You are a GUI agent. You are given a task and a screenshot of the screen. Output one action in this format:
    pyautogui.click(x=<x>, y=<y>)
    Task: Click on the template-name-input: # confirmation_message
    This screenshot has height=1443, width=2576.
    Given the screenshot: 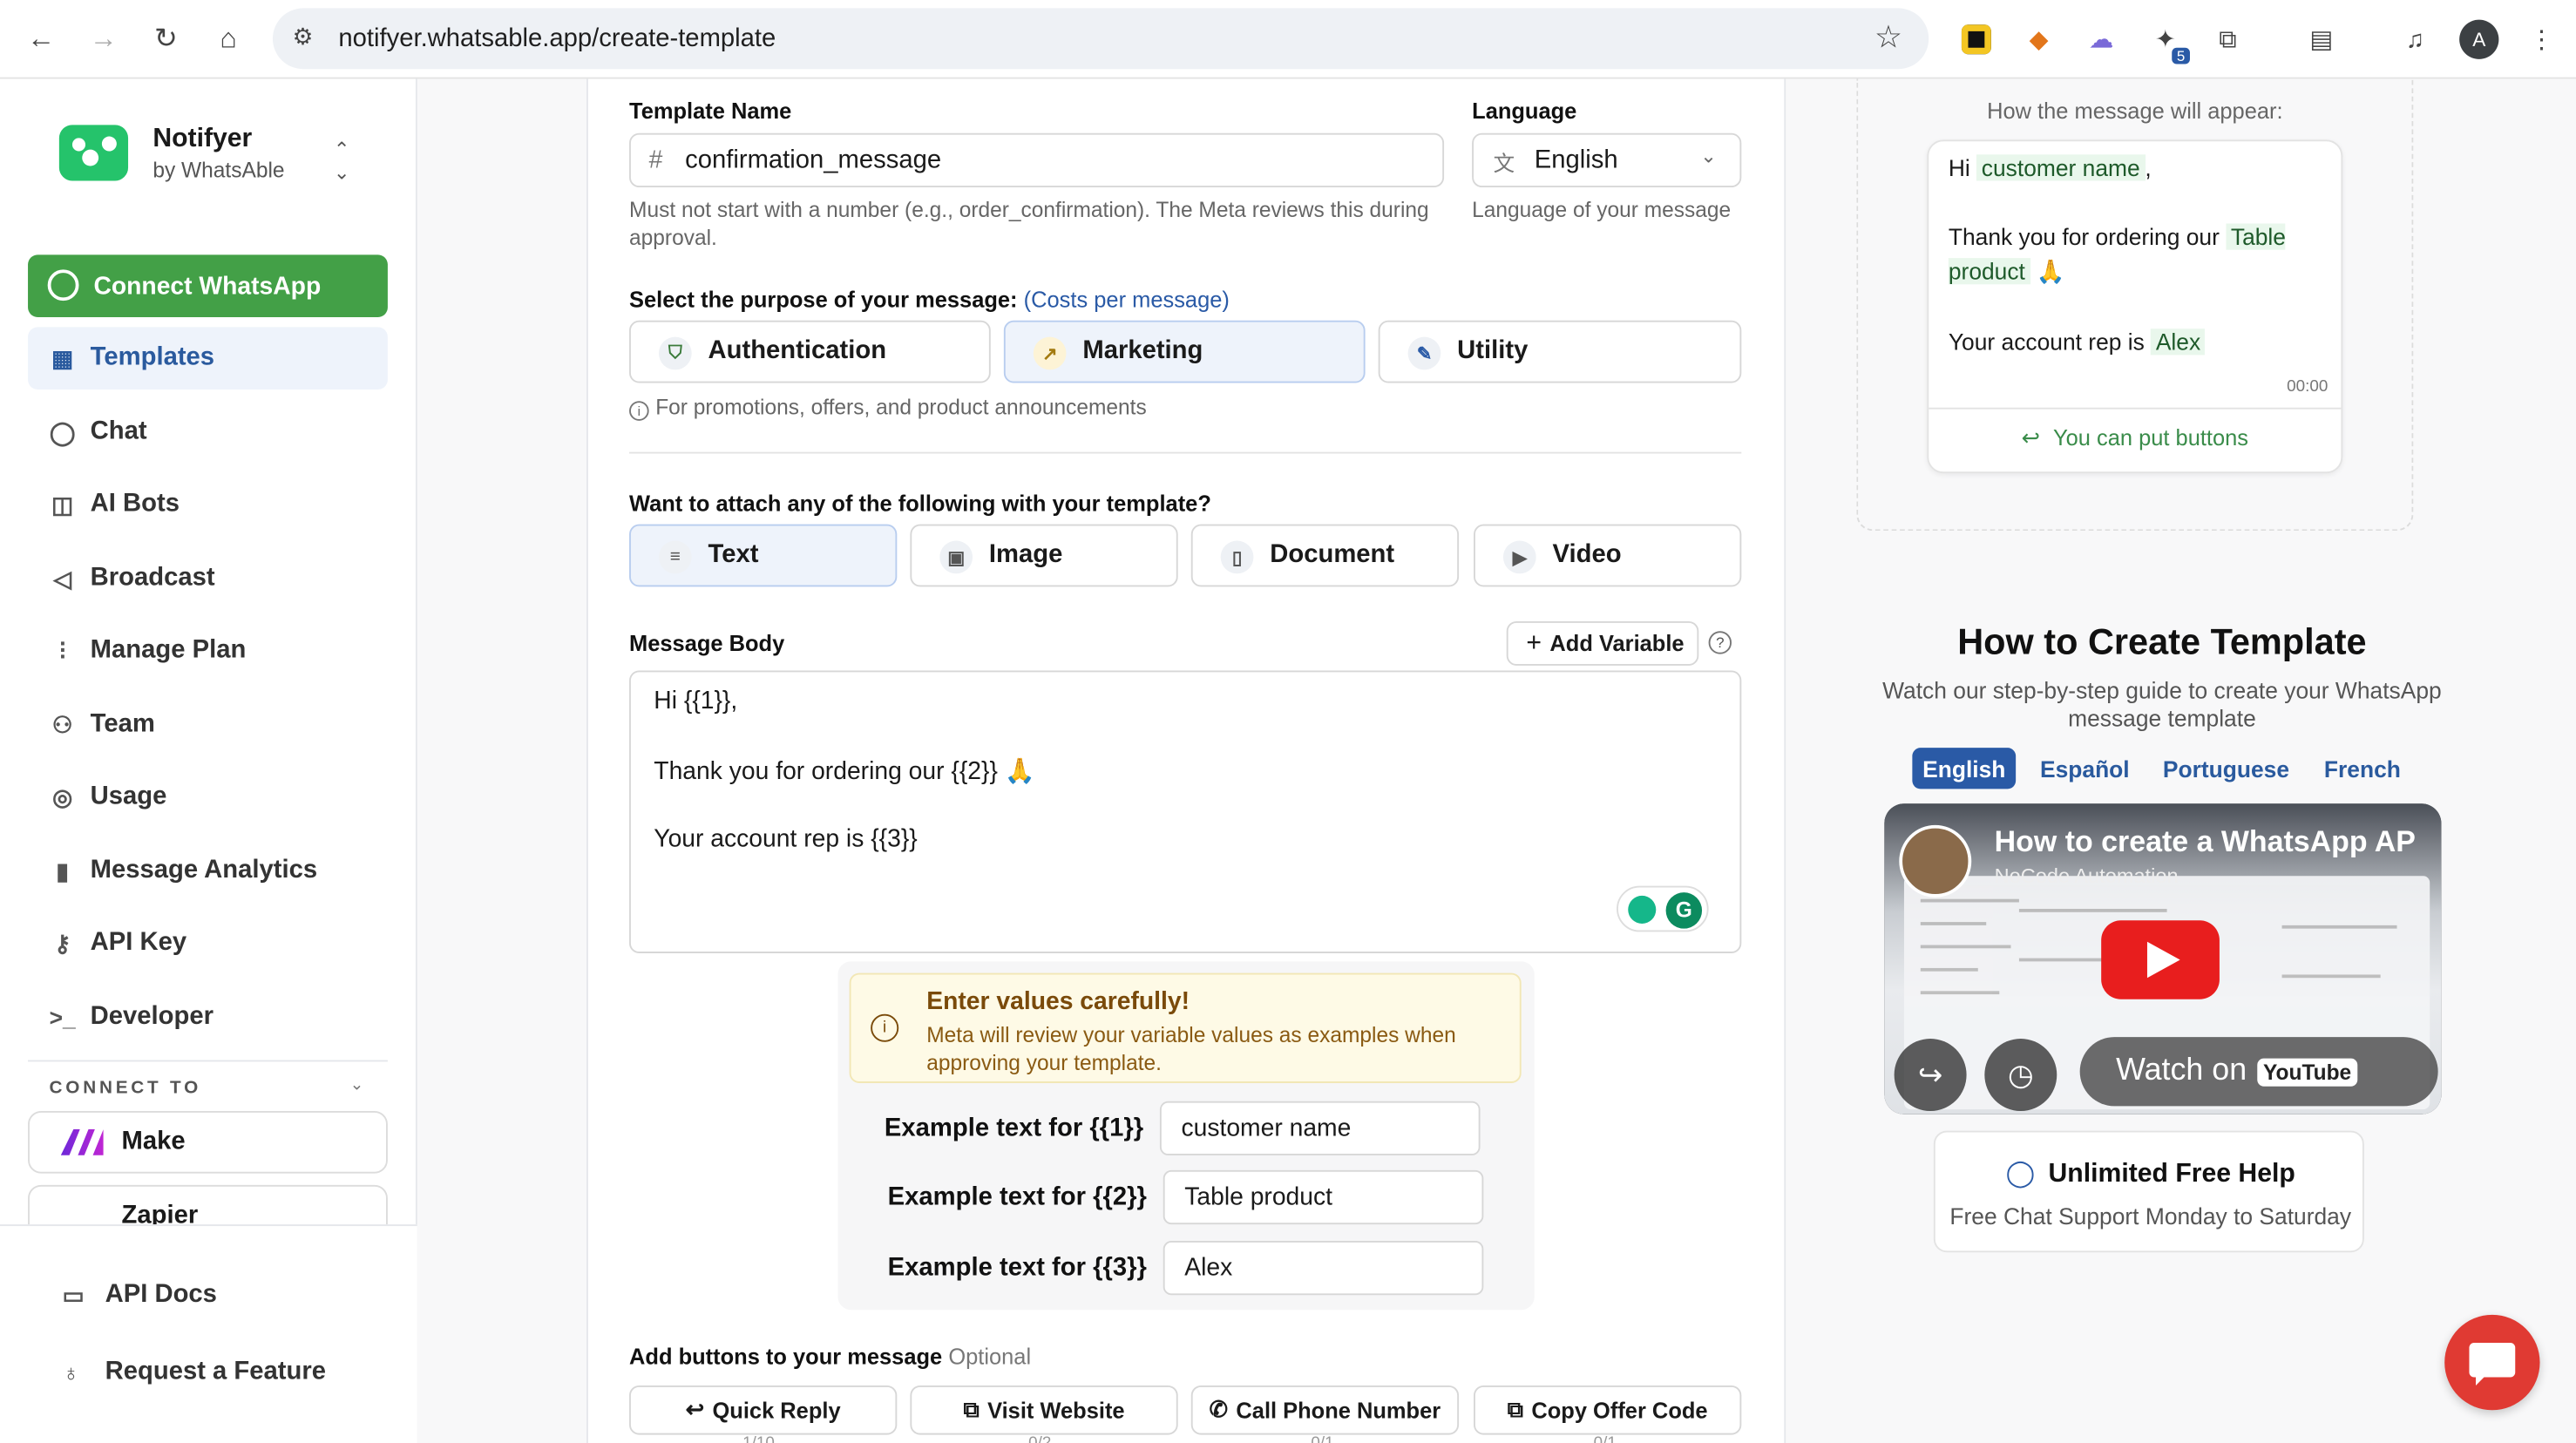 What is the action you would take?
    pyautogui.click(x=1037, y=160)
    